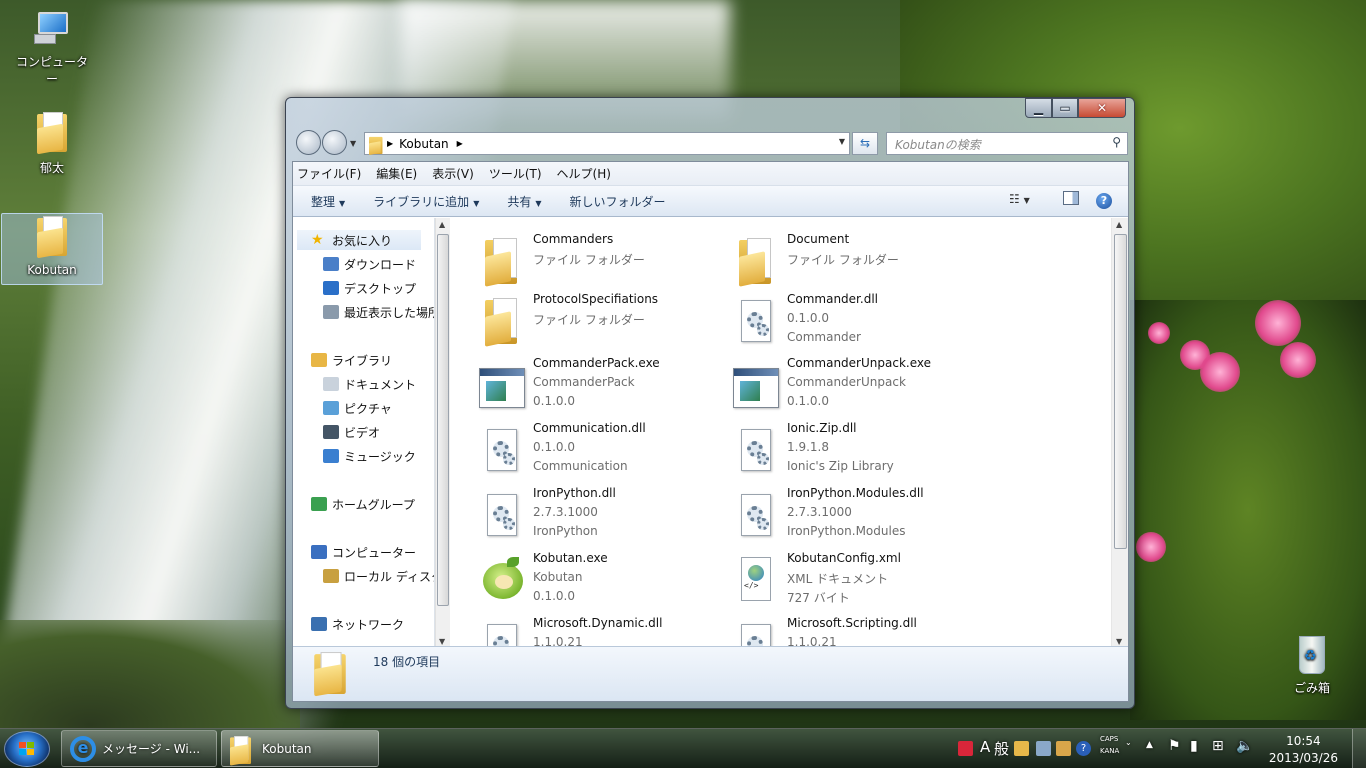  Describe the element at coordinates (363, 504) in the screenshot. I see `nav-item: ホームグループ` at that location.